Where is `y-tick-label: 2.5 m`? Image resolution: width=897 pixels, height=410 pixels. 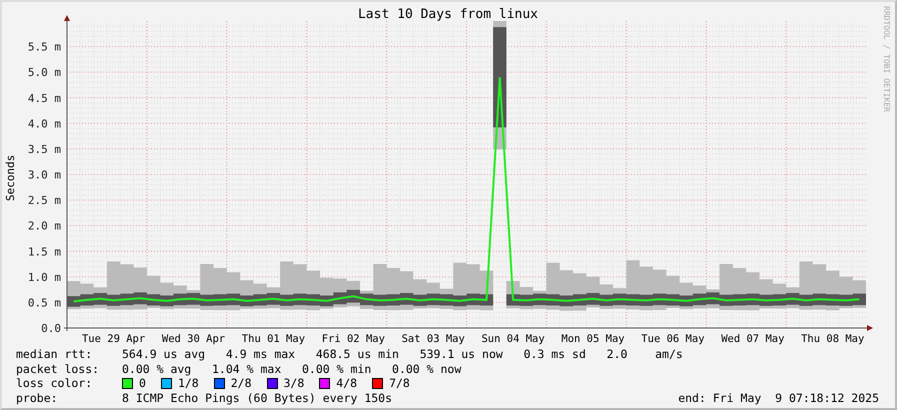
y-tick-label: 2.5 m is located at coordinates (44, 201).